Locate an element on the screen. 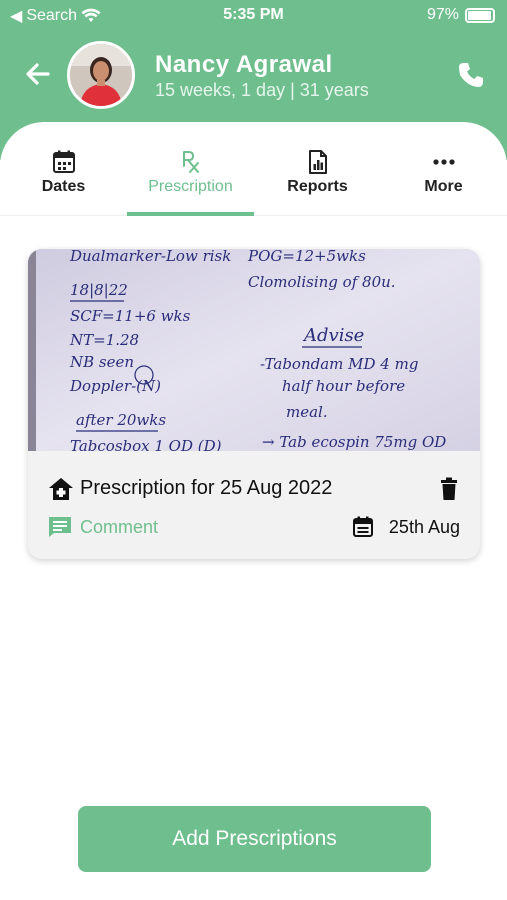 The width and height of the screenshot is (507, 900). handwriting-line: SCF=11+6 wks is located at coordinates (130, 316).